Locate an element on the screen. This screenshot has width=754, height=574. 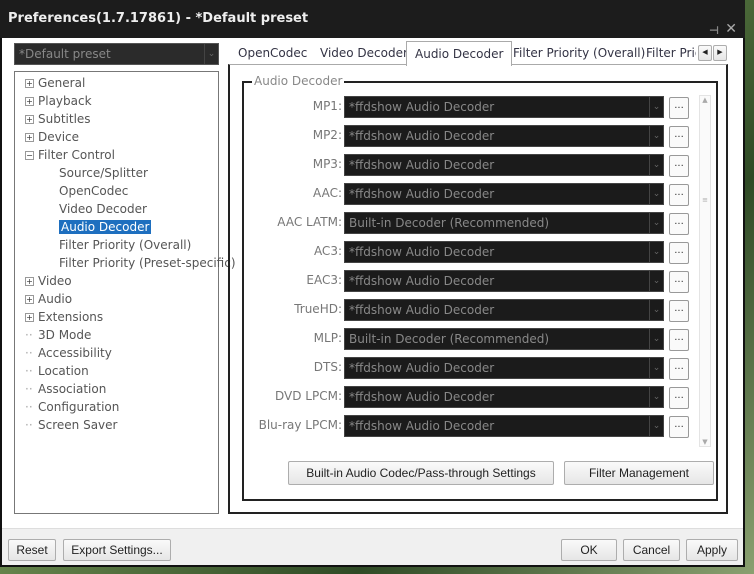
tree-item-label: Extensions is located at coordinates (71, 317).